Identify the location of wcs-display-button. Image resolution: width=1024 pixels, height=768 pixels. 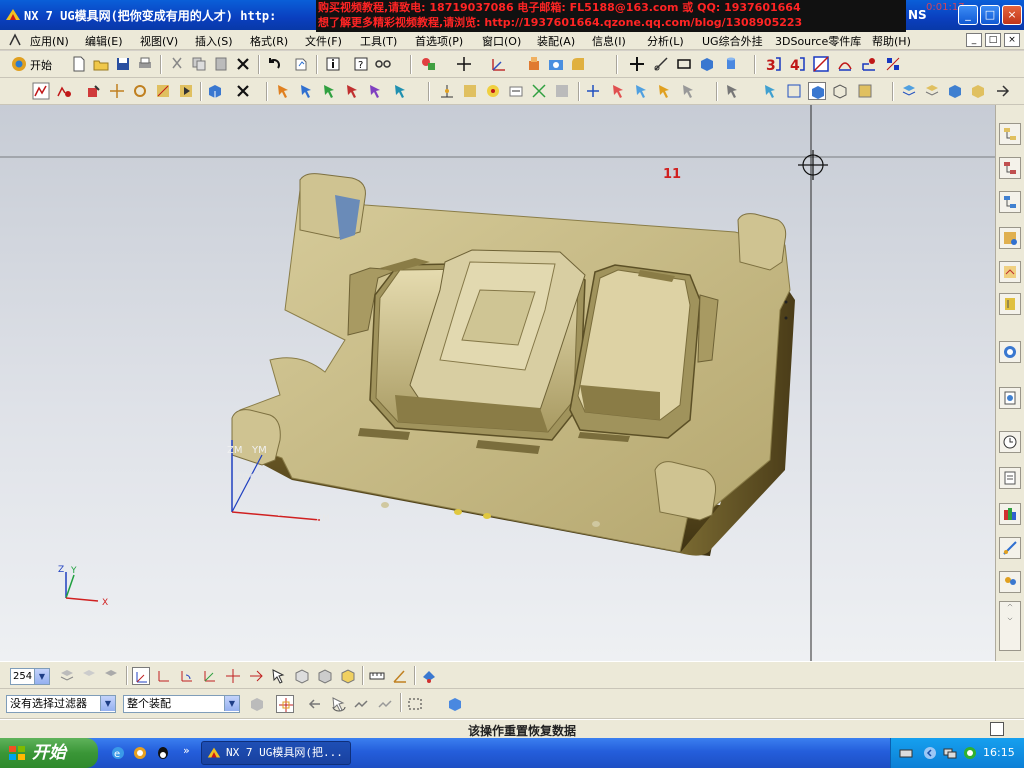
(302, 676).